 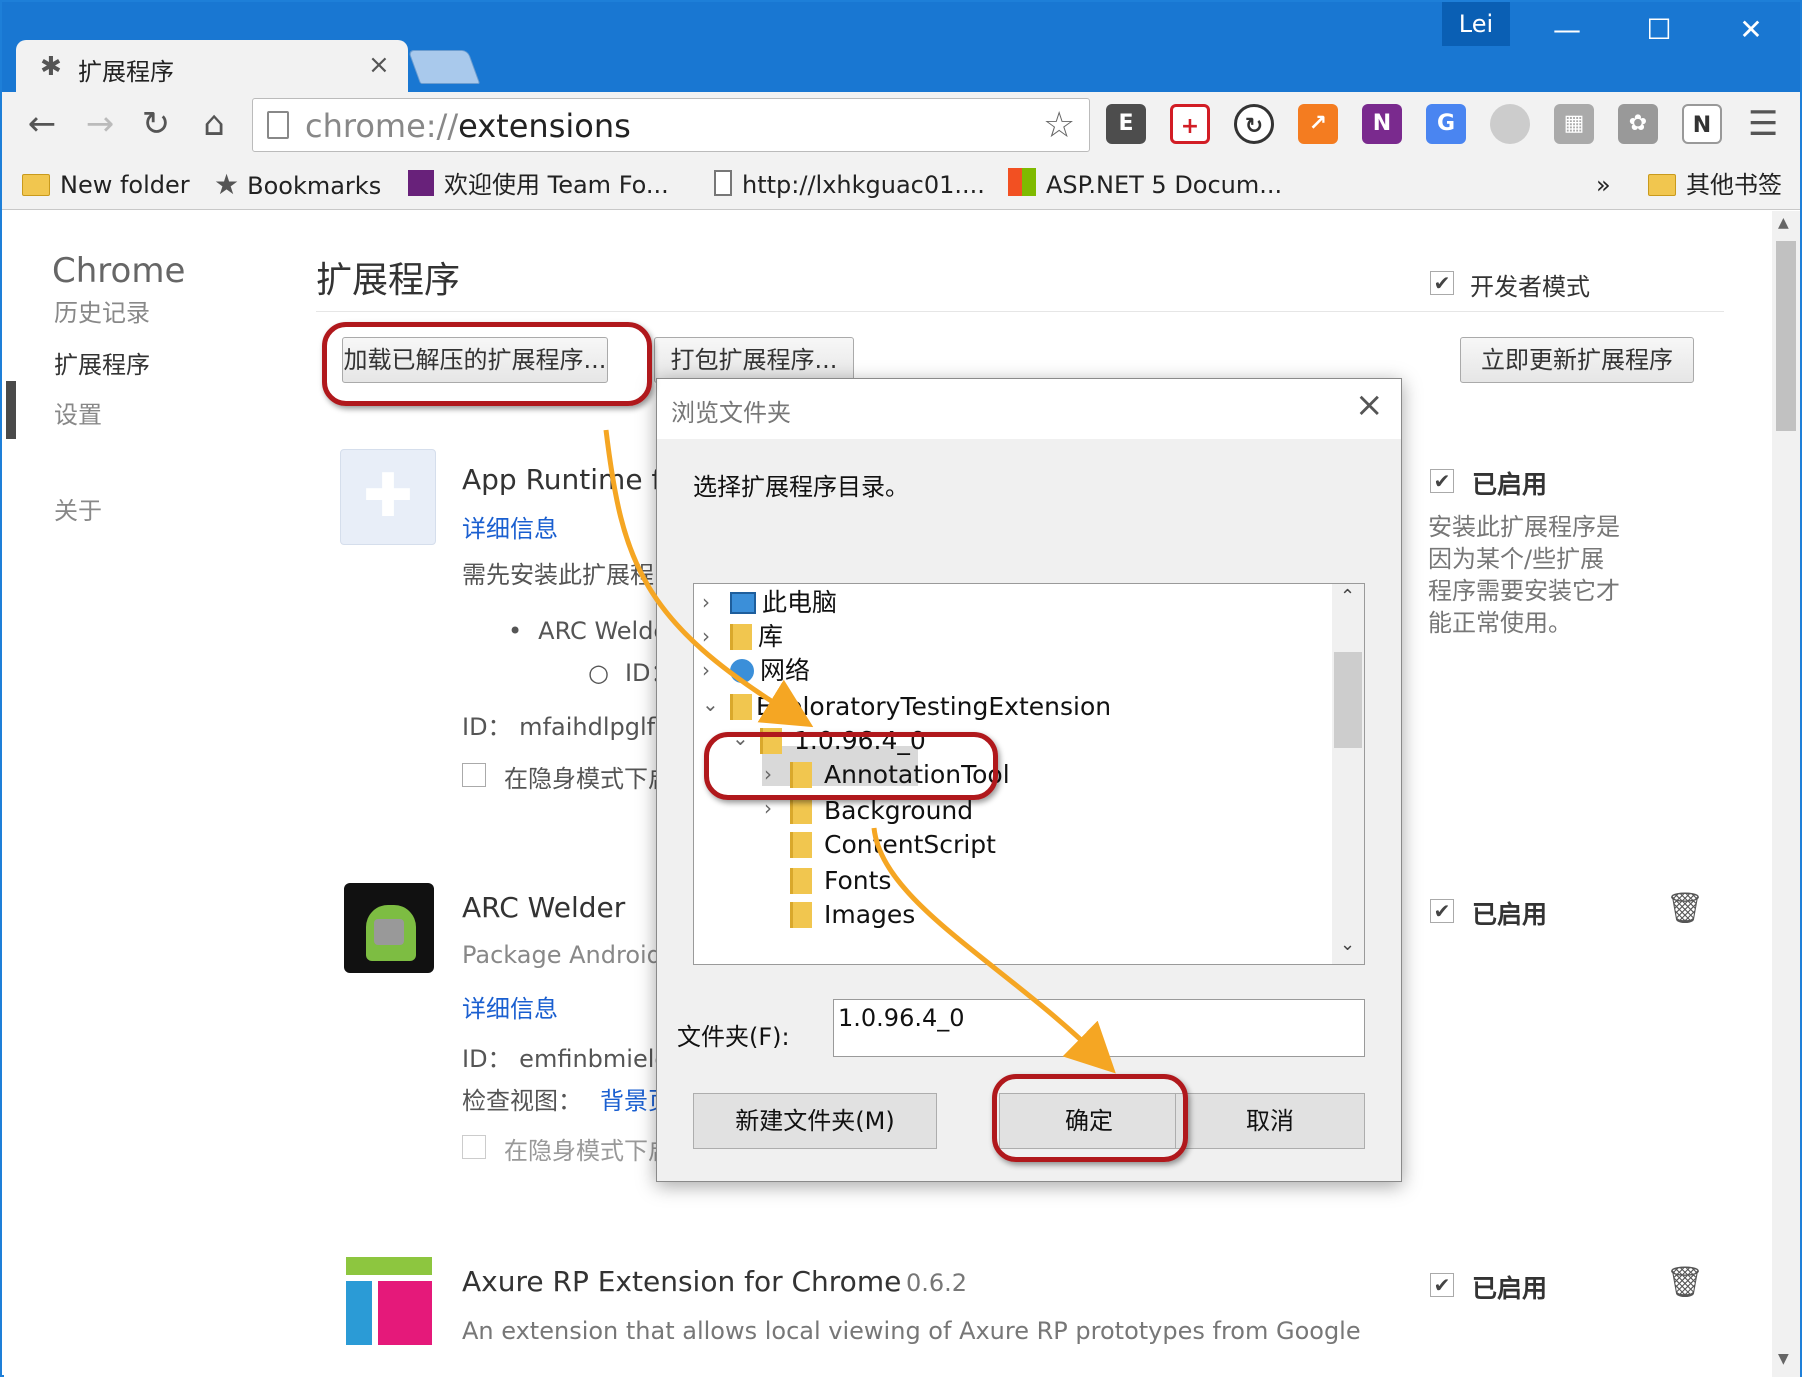 I want to click on title-bar: Lei — ☐ ✕ ✱ 扩展程序 ×, so click(x=901, y=47).